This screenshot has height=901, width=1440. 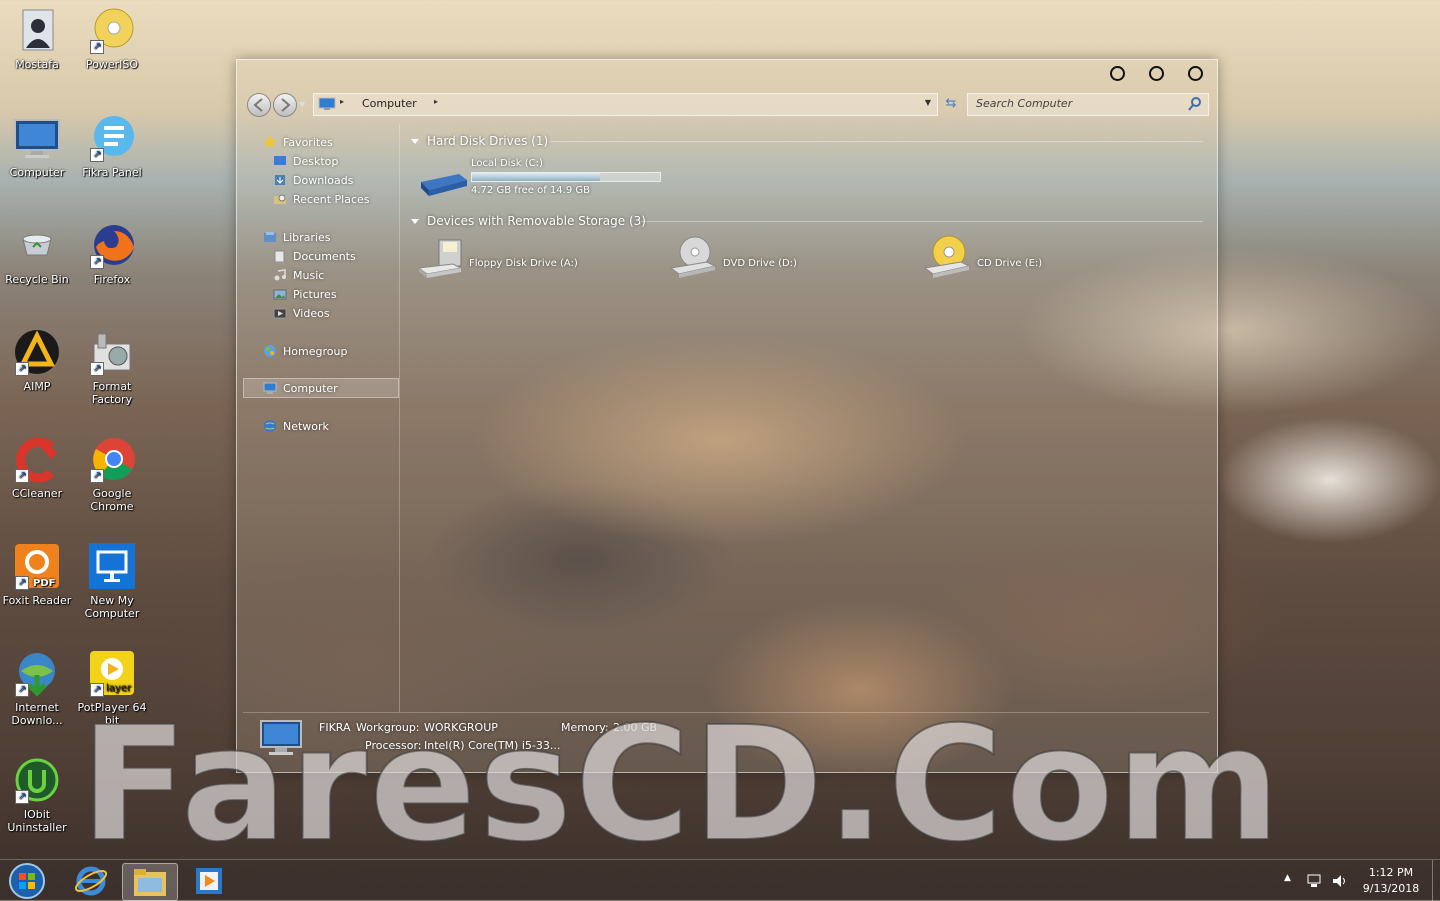 What do you see at coordinates (112, 64) in the screenshot?
I see `desktop-icon-label: PowerISO` at bounding box center [112, 64].